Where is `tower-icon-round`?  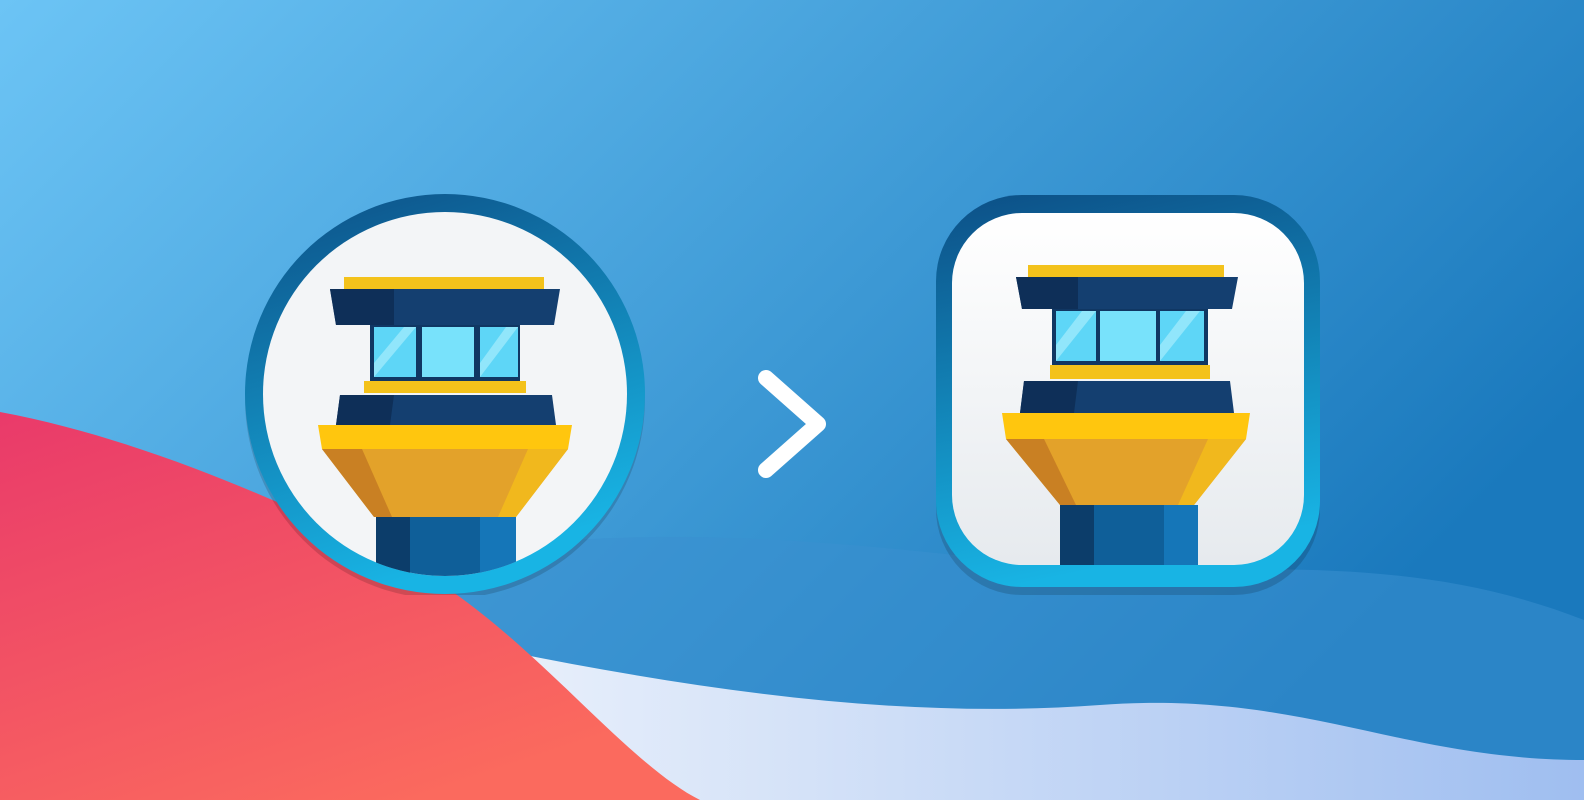 tower-icon-round is located at coordinates (445, 396).